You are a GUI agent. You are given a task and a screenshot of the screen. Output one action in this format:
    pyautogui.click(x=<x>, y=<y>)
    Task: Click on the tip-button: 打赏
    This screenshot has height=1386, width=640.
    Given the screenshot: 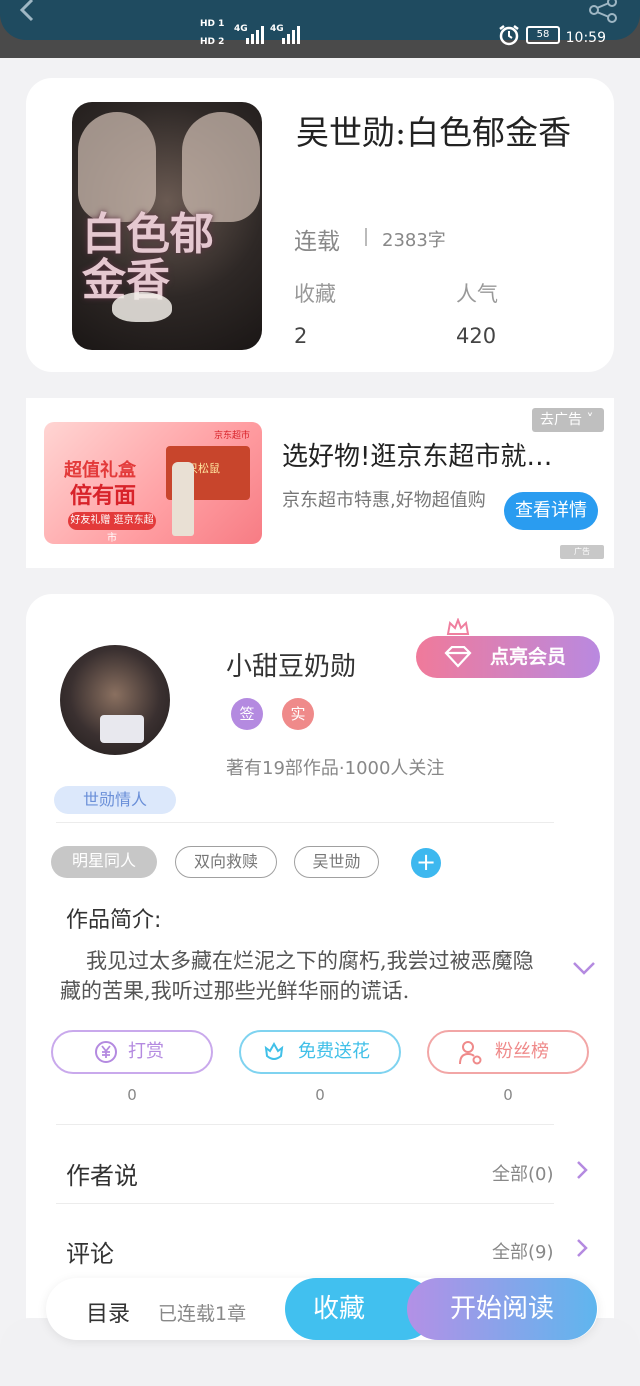 What is the action you would take?
    pyautogui.click(x=132, y=1052)
    